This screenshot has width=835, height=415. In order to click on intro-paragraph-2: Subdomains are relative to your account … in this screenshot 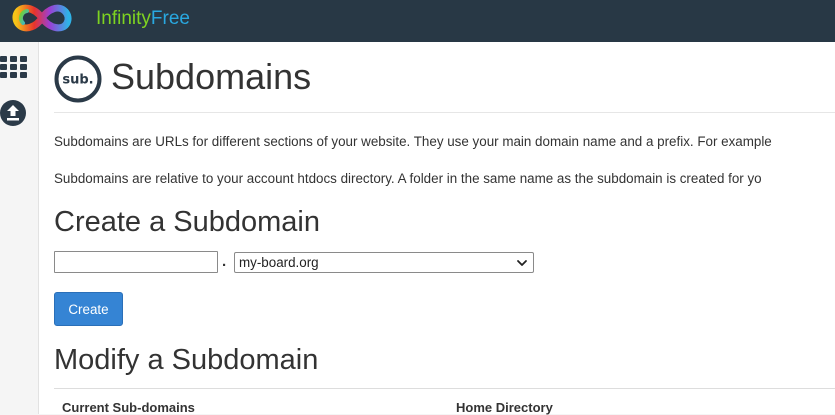, I will do `click(408, 178)`.